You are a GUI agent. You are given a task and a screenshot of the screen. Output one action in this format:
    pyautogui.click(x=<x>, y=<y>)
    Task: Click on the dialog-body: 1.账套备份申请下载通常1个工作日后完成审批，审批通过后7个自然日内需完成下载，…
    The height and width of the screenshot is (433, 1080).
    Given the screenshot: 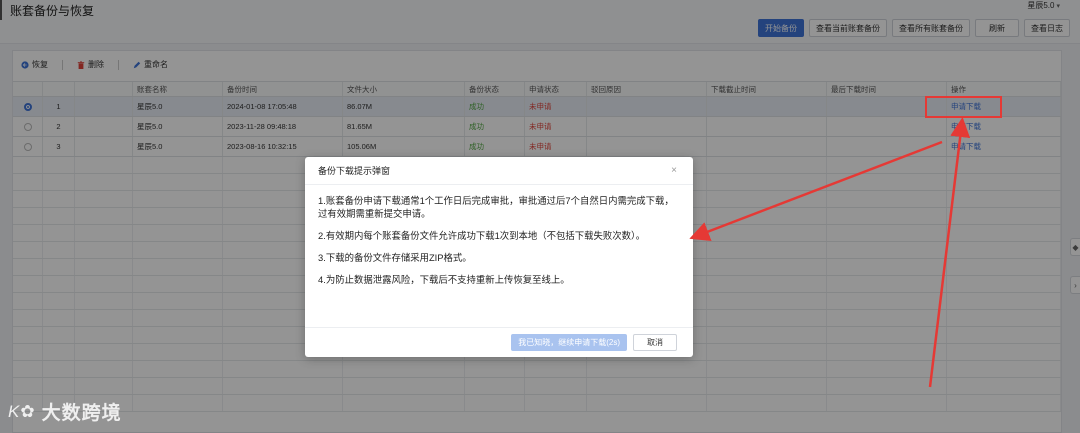 What is the action you would take?
    pyautogui.click(x=499, y=235)
    